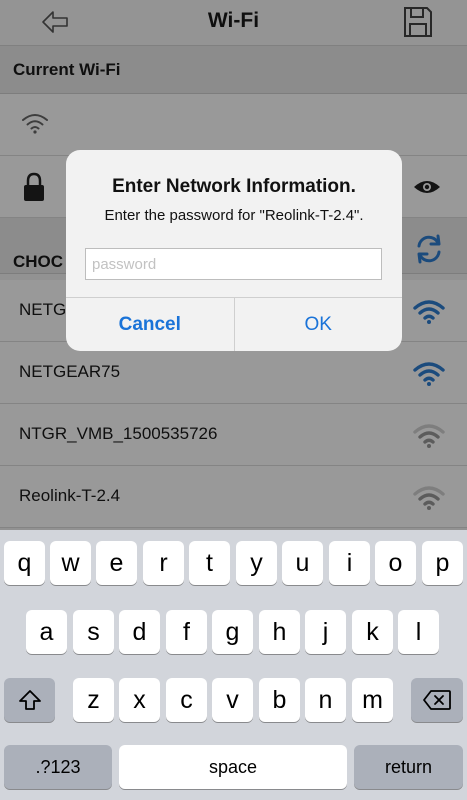  I want to click on key-z: z, so click(93, 700).